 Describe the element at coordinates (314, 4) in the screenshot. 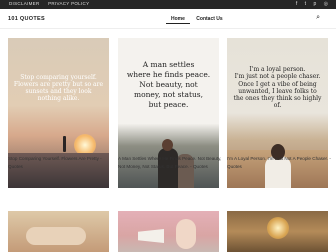

I see `pinterest-icon: p` at that location.